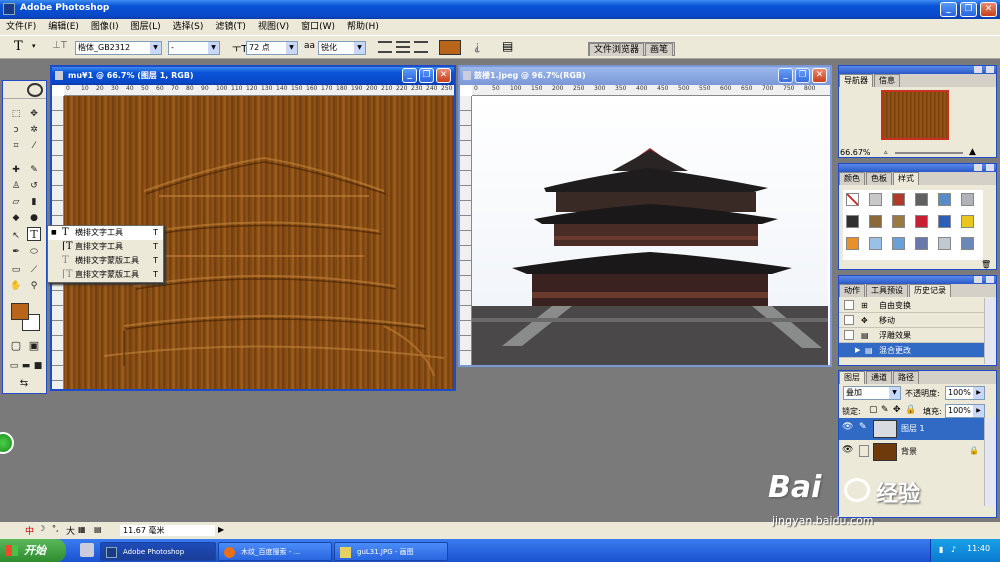  I want to click on doc1-maximize-button: ❐, so click(426, 75).